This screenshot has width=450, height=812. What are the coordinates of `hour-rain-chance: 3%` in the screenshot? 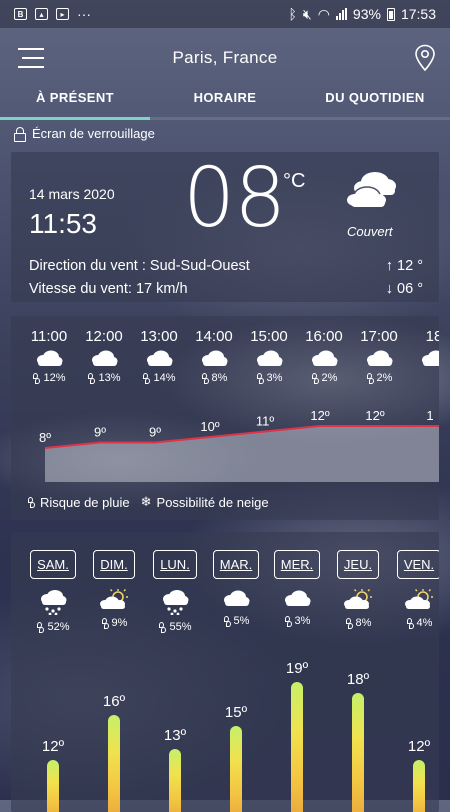 It's located at (269, 378).